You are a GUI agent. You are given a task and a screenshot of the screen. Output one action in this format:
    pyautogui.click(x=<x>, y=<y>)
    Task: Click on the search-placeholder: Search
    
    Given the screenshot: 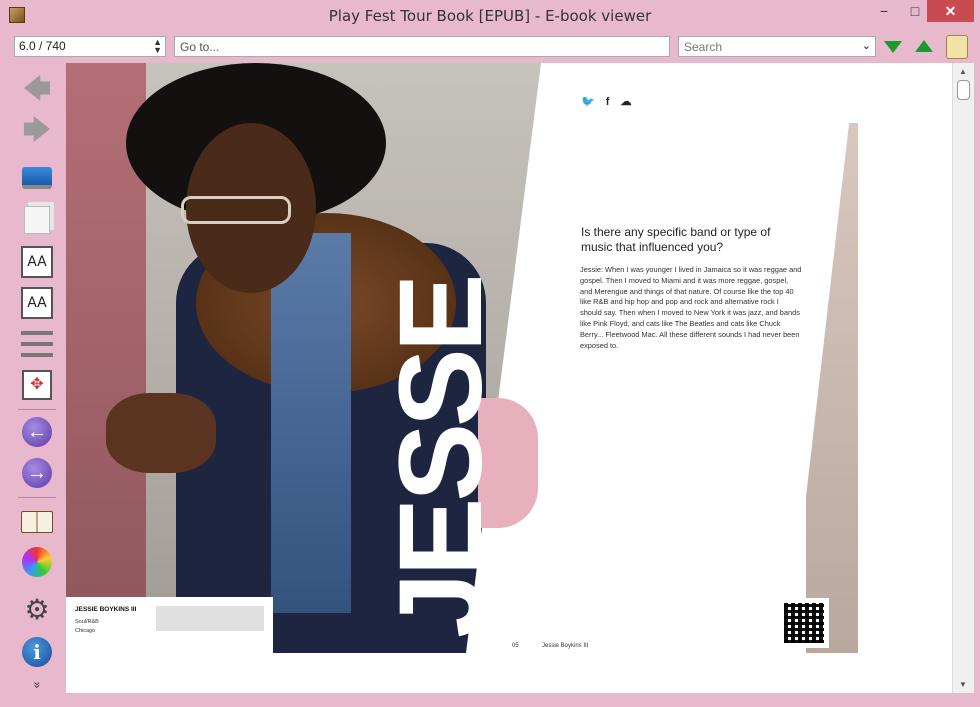 What is the action you would take?
    pyautogui.click(x=703, y=47)
    